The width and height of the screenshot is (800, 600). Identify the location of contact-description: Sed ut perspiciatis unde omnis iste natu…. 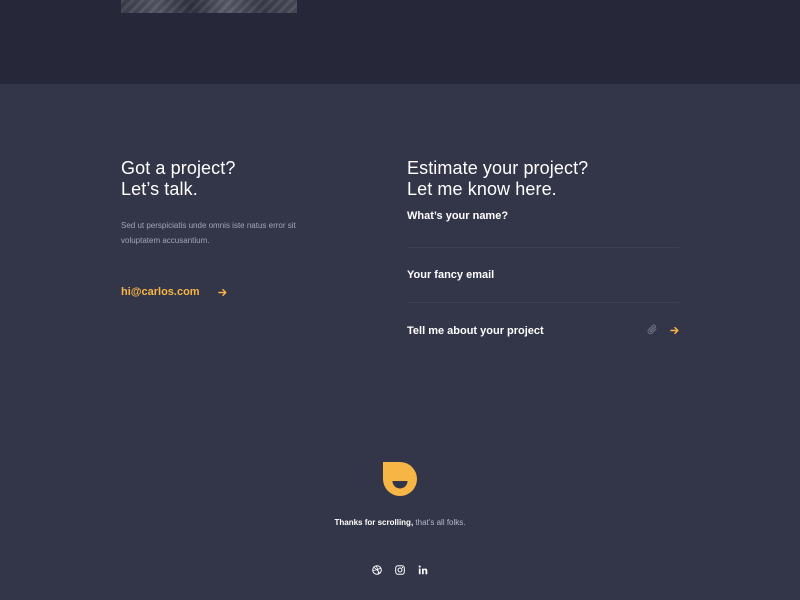
(208, 233).